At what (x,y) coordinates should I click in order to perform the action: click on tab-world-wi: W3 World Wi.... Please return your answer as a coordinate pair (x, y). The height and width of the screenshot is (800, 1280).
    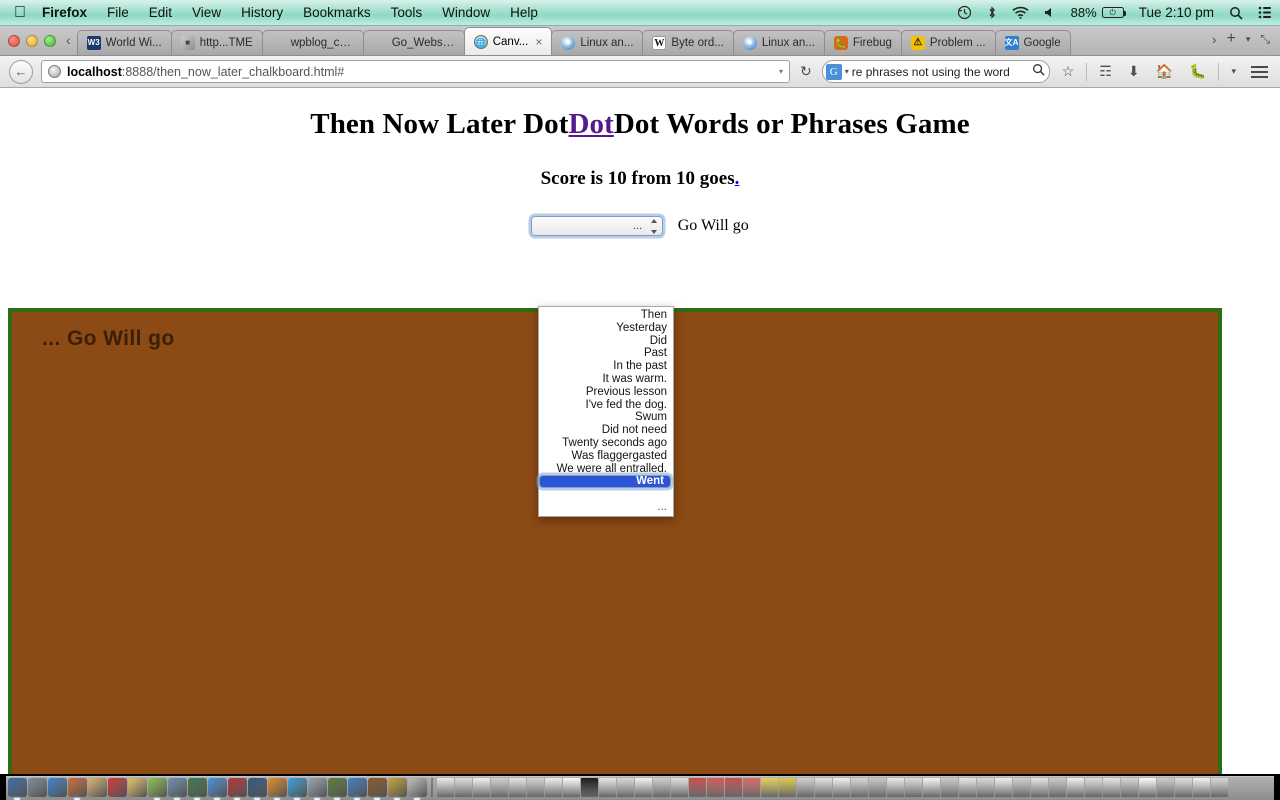
    Looking at the image, I should click on (124, 42).